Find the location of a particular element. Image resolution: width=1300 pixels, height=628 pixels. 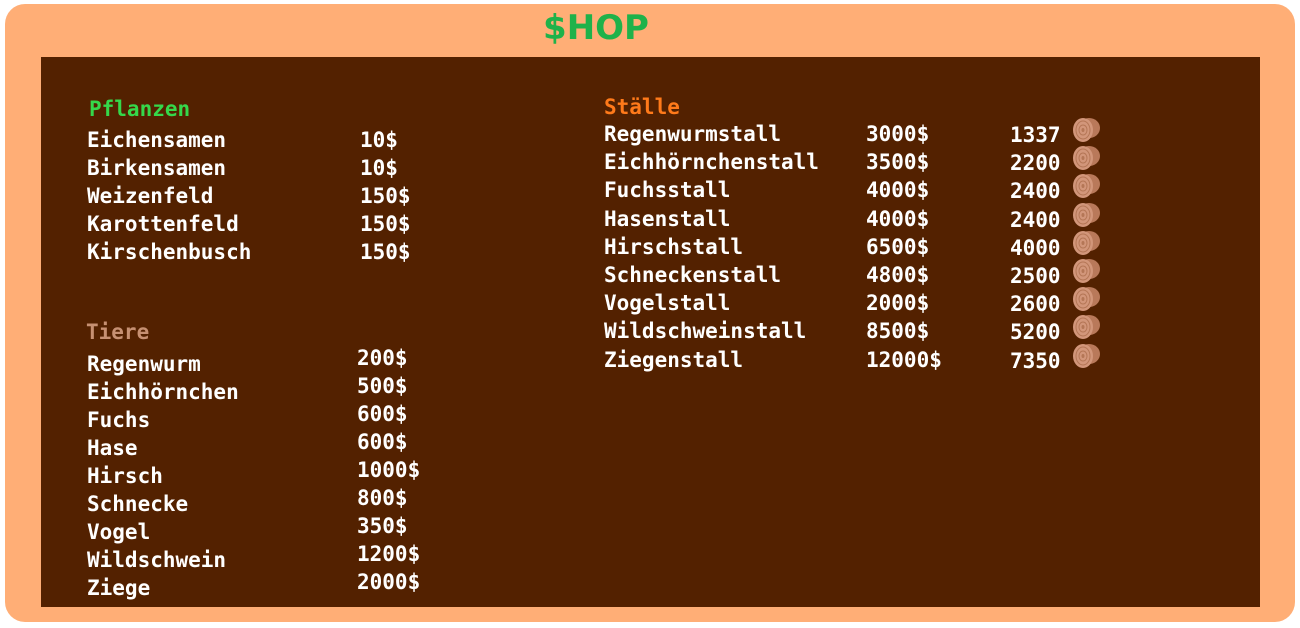

staelle-item-wood: 4000 is located at coordinates (1035, 247).